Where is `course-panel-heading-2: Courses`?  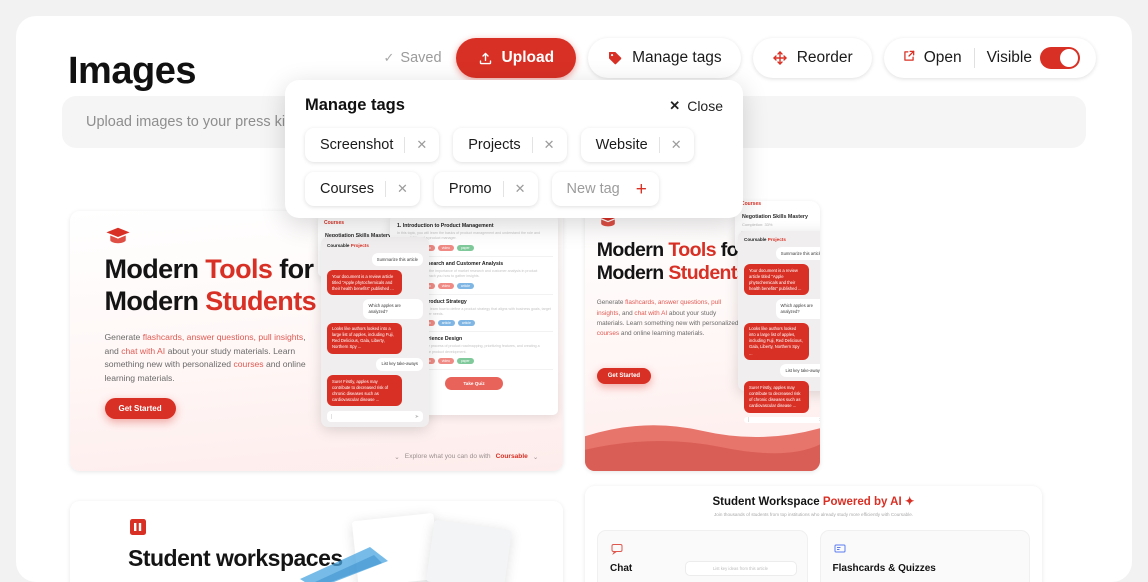 course-panel-heading-2: Courses is located at coordinates (751, 204).